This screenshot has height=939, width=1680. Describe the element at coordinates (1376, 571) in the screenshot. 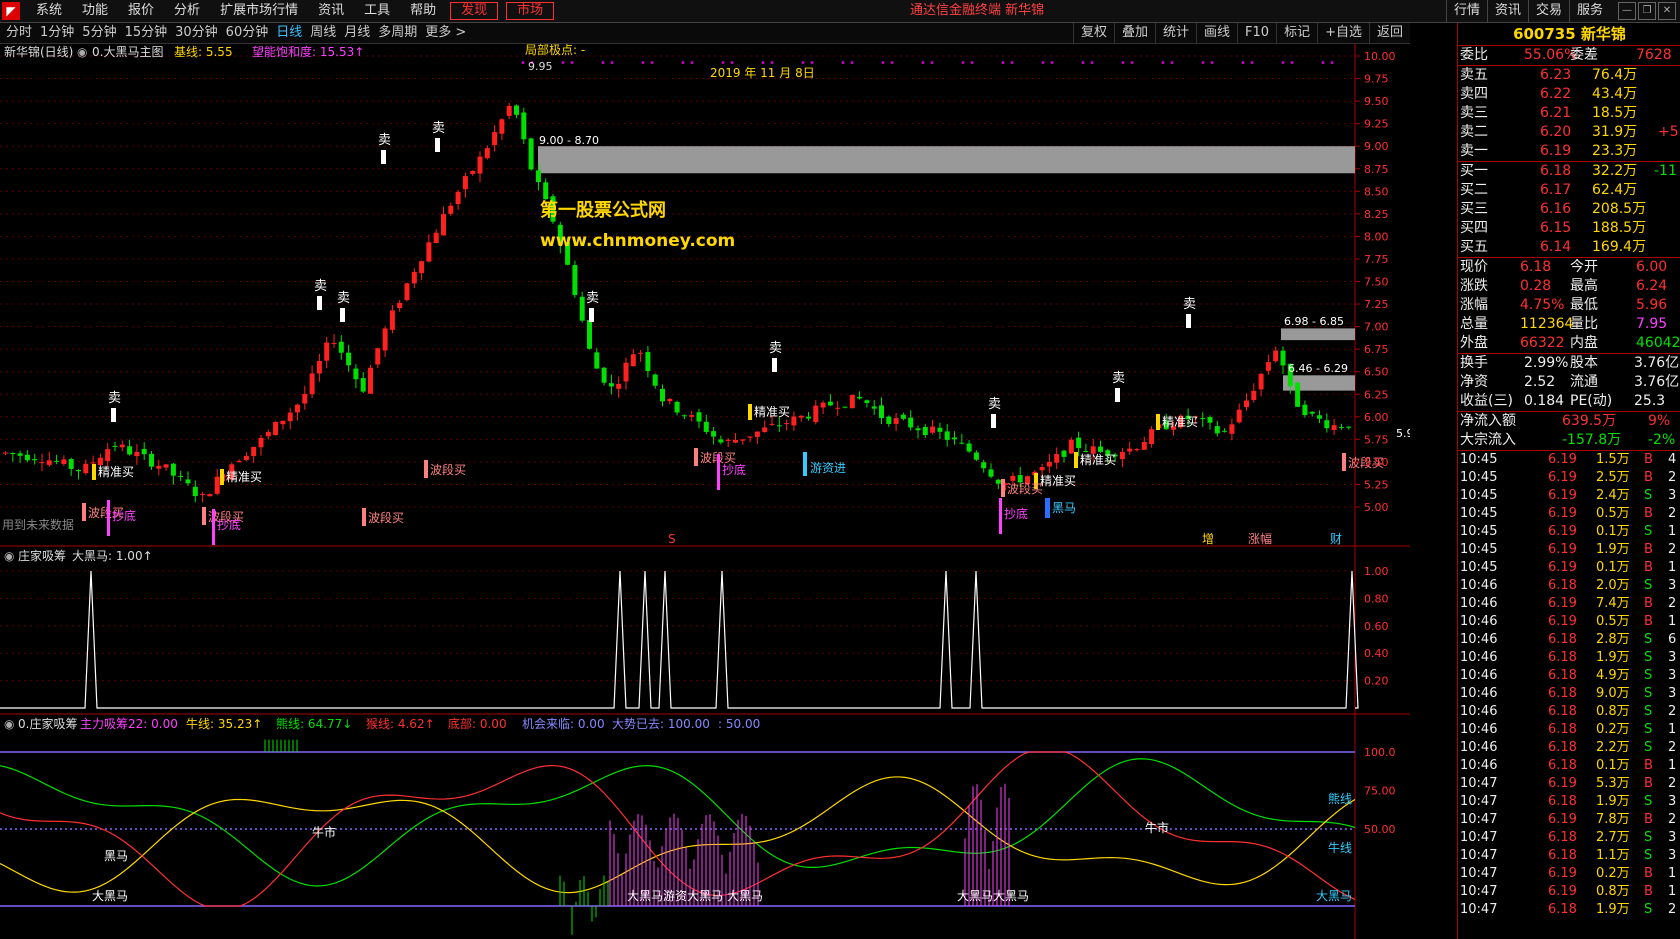

I see `p2-y-tick: 1.00` at that location.